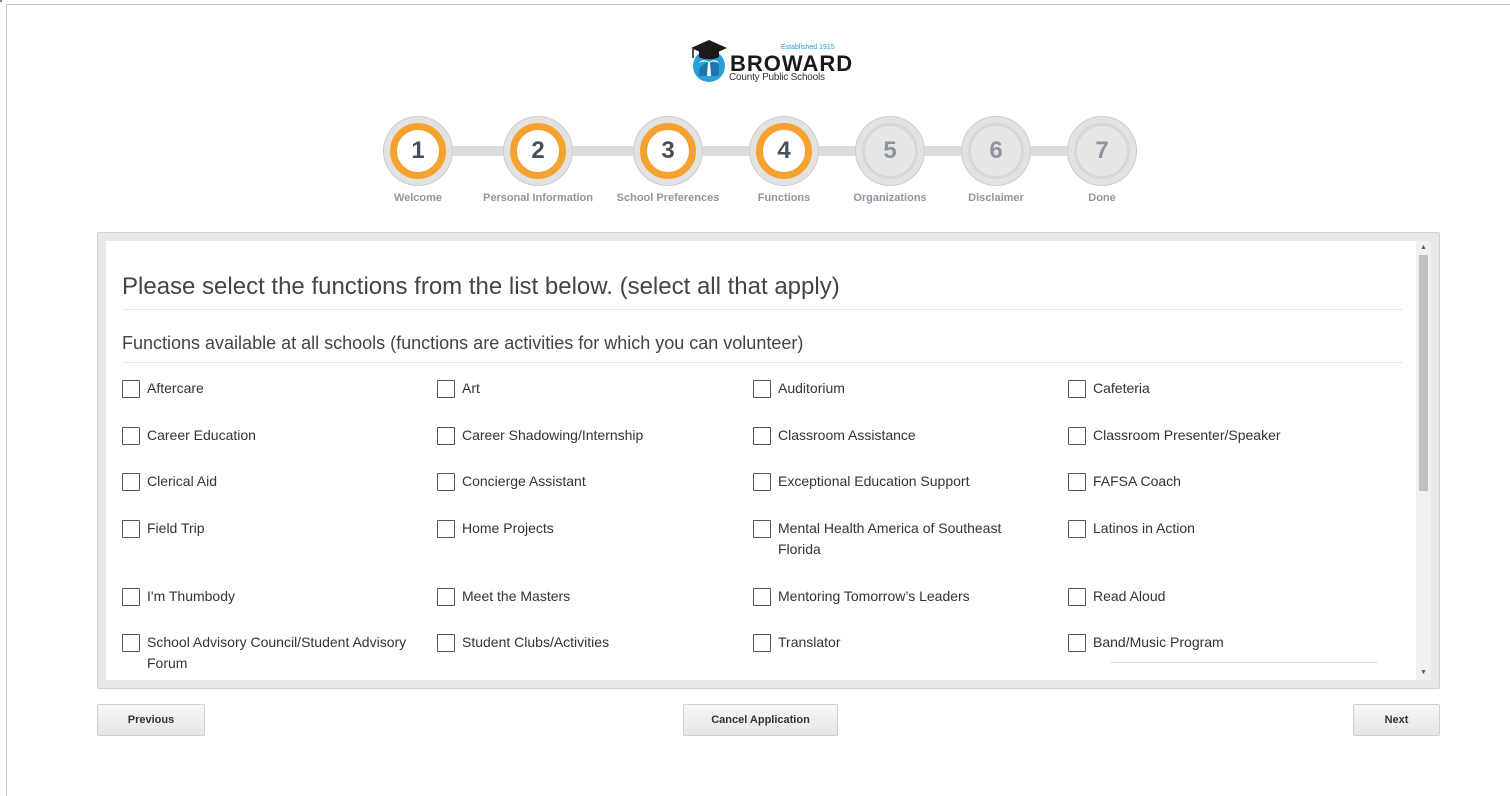 The width and height of the screenshot is (1510, 796). Describe the element at coordinates (538, 198) in the screenshot. I see `step-label: Personal Information` at that location.